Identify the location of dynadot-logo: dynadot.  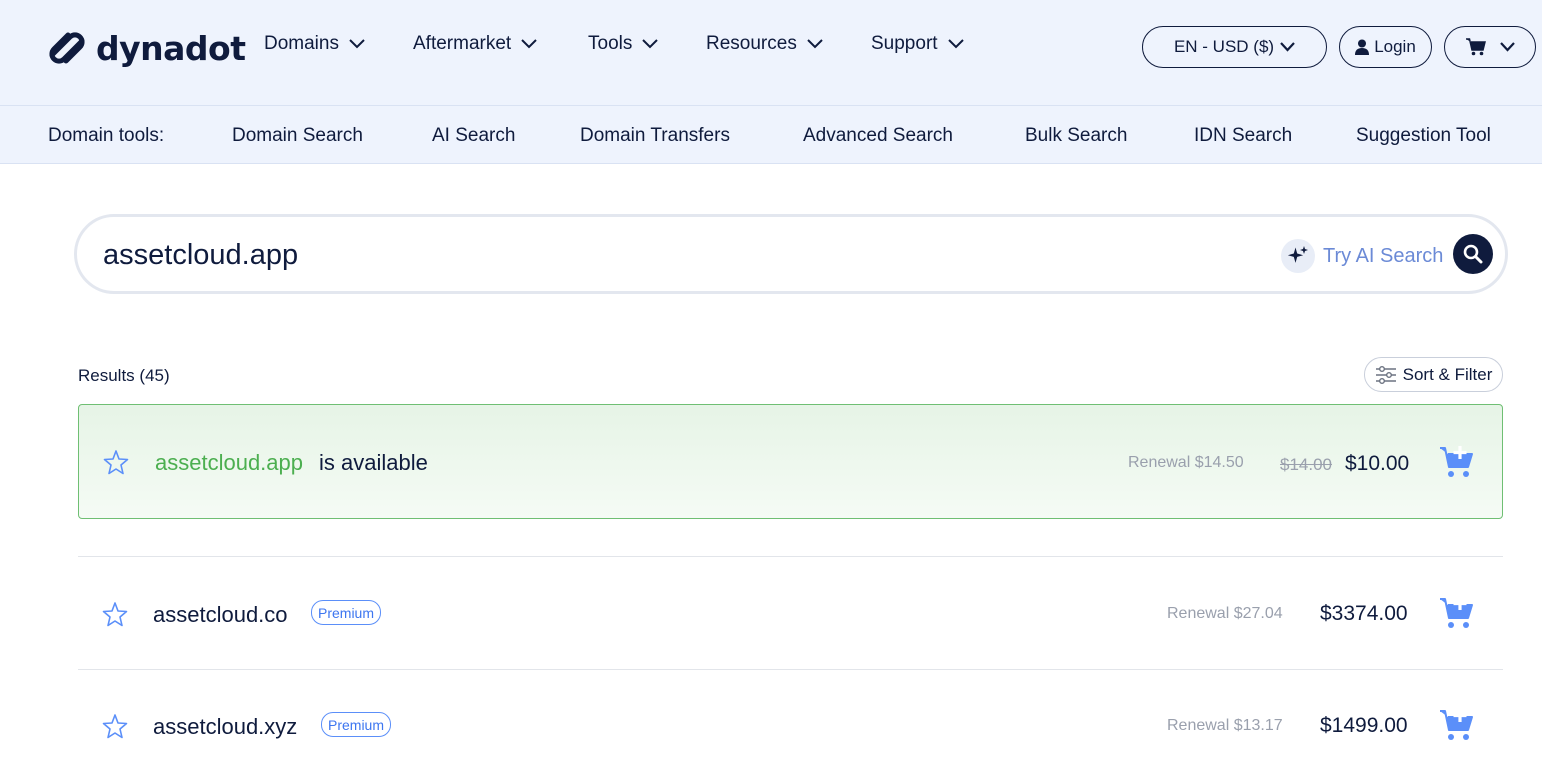
(145, 48).